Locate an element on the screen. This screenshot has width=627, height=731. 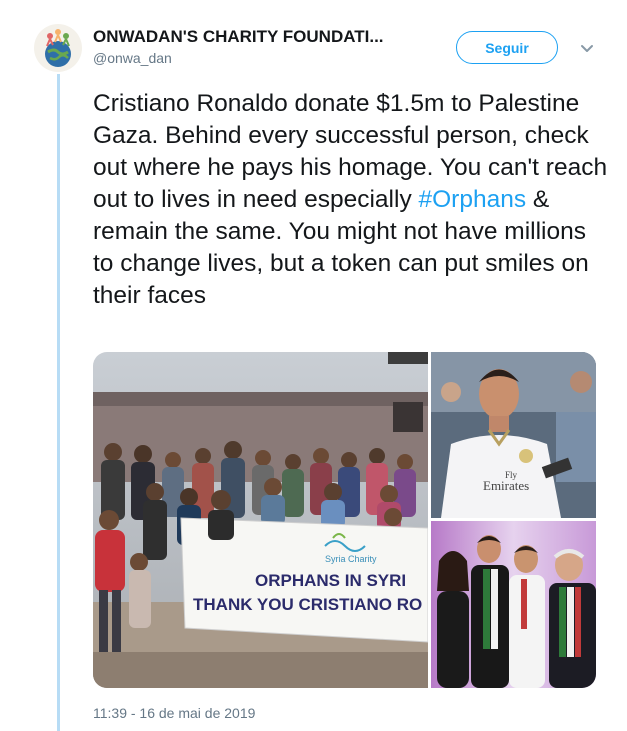
chevron-down-icon is located at coordinates (587, 49).